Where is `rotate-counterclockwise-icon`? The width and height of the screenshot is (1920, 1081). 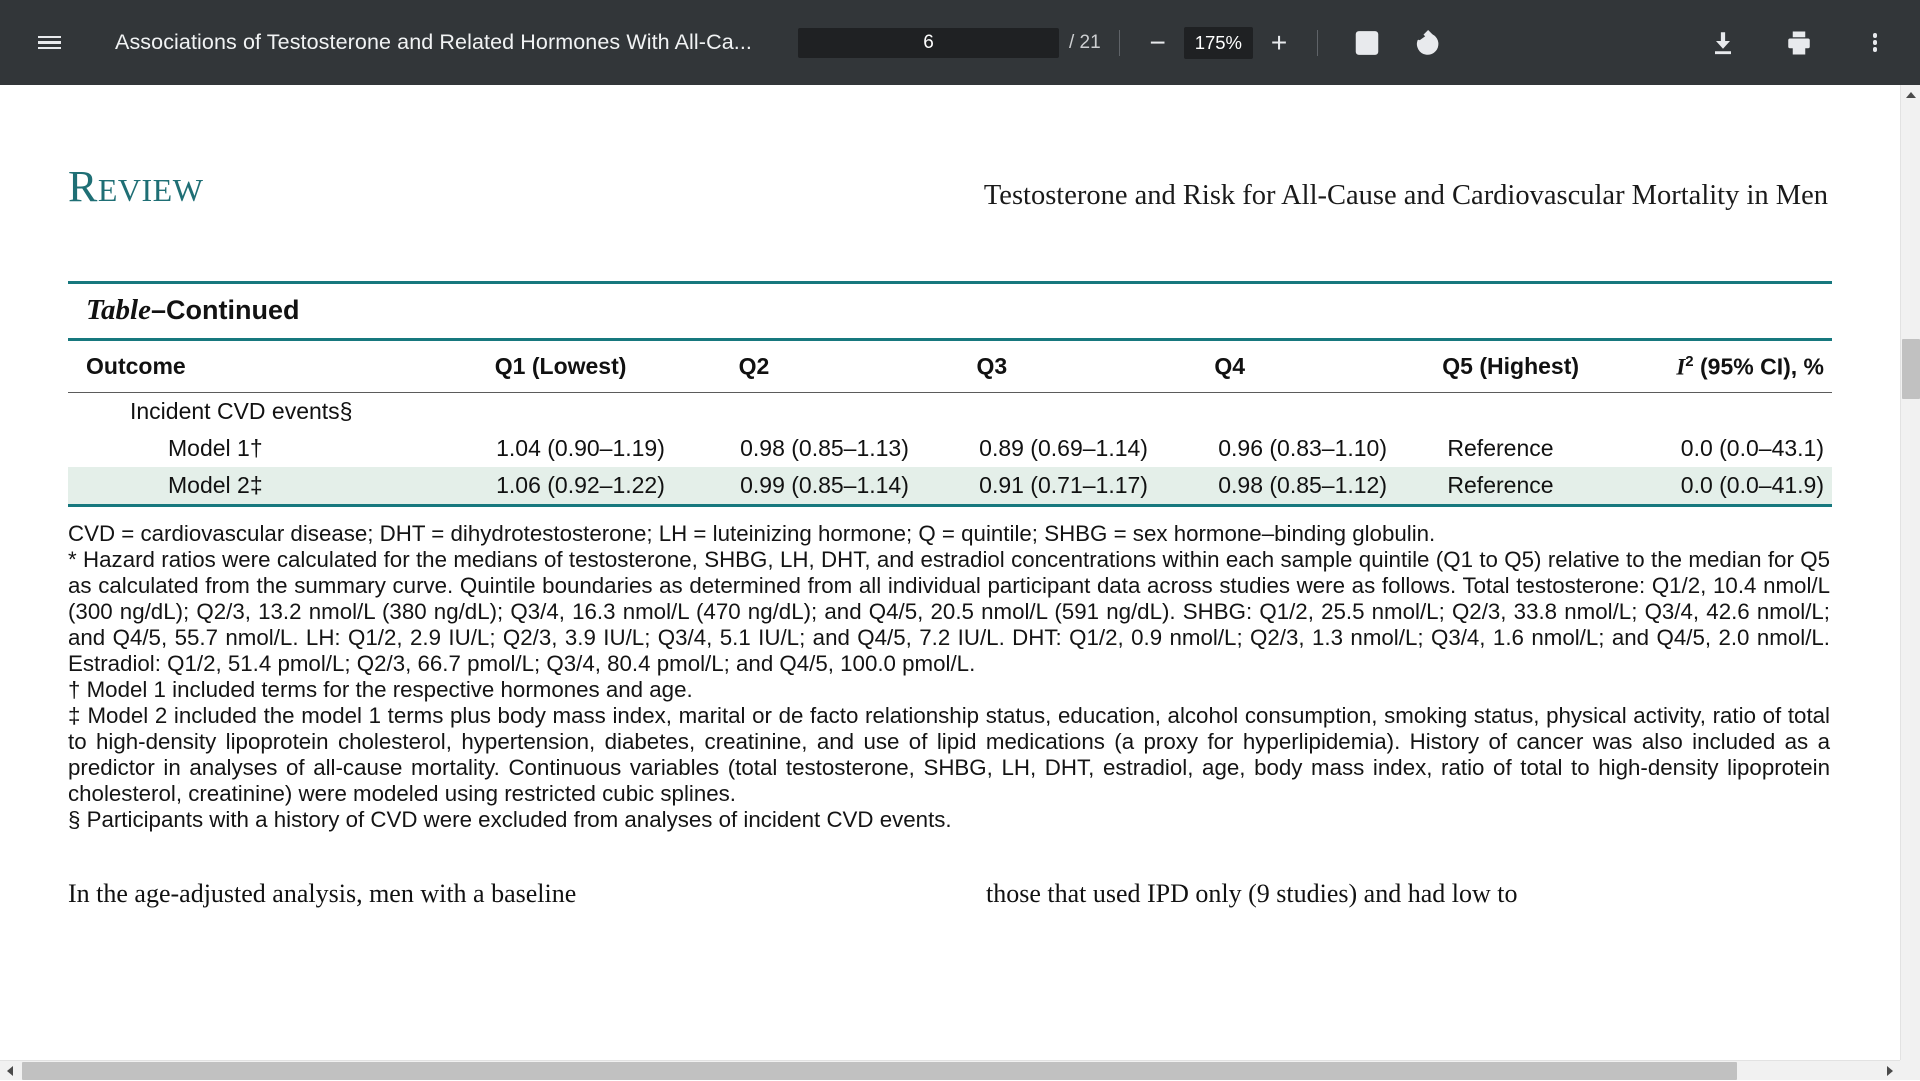 rotate-counterclockwise-icon is located at coordinates (1427, 43).